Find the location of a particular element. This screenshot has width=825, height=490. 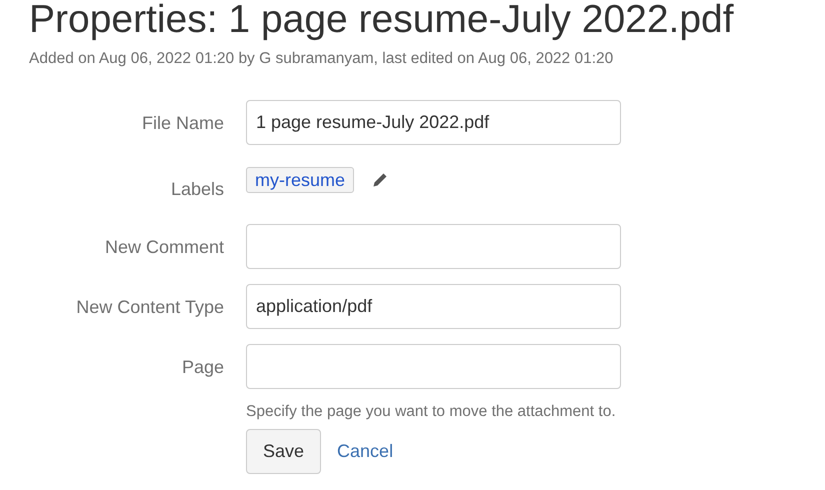

page-title: Properties: 1 page resume-July 2022.pdf is located at coordinates (382, 21).